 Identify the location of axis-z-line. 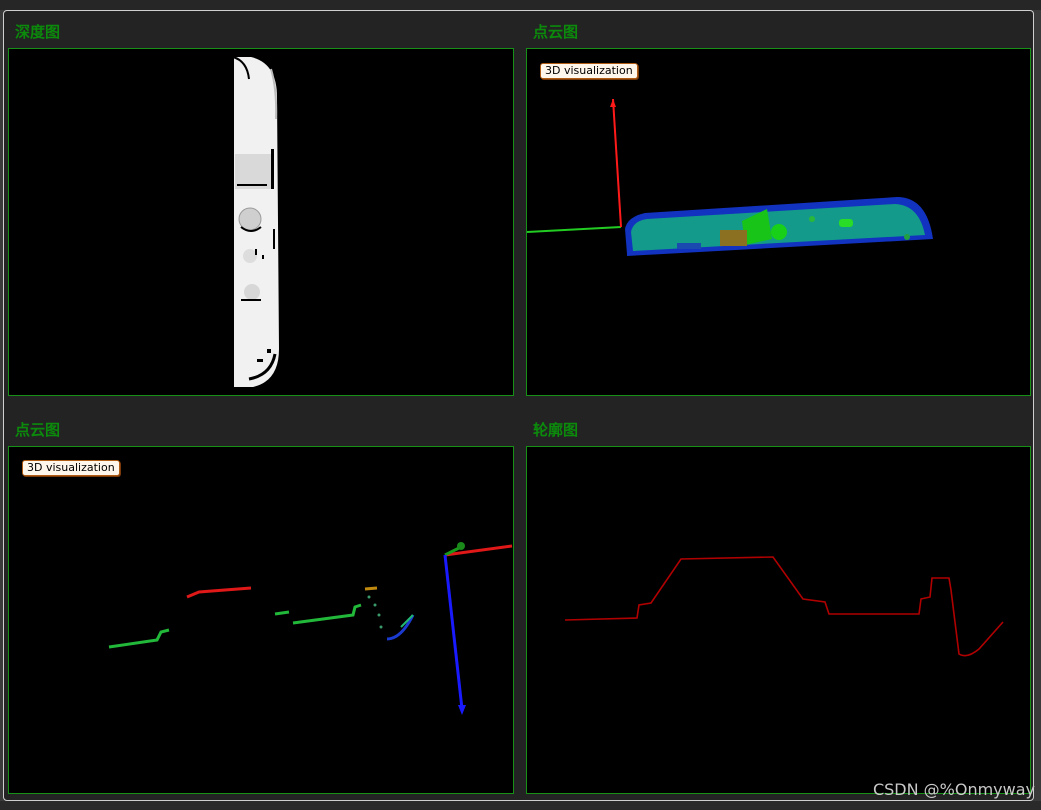
(453, 632).